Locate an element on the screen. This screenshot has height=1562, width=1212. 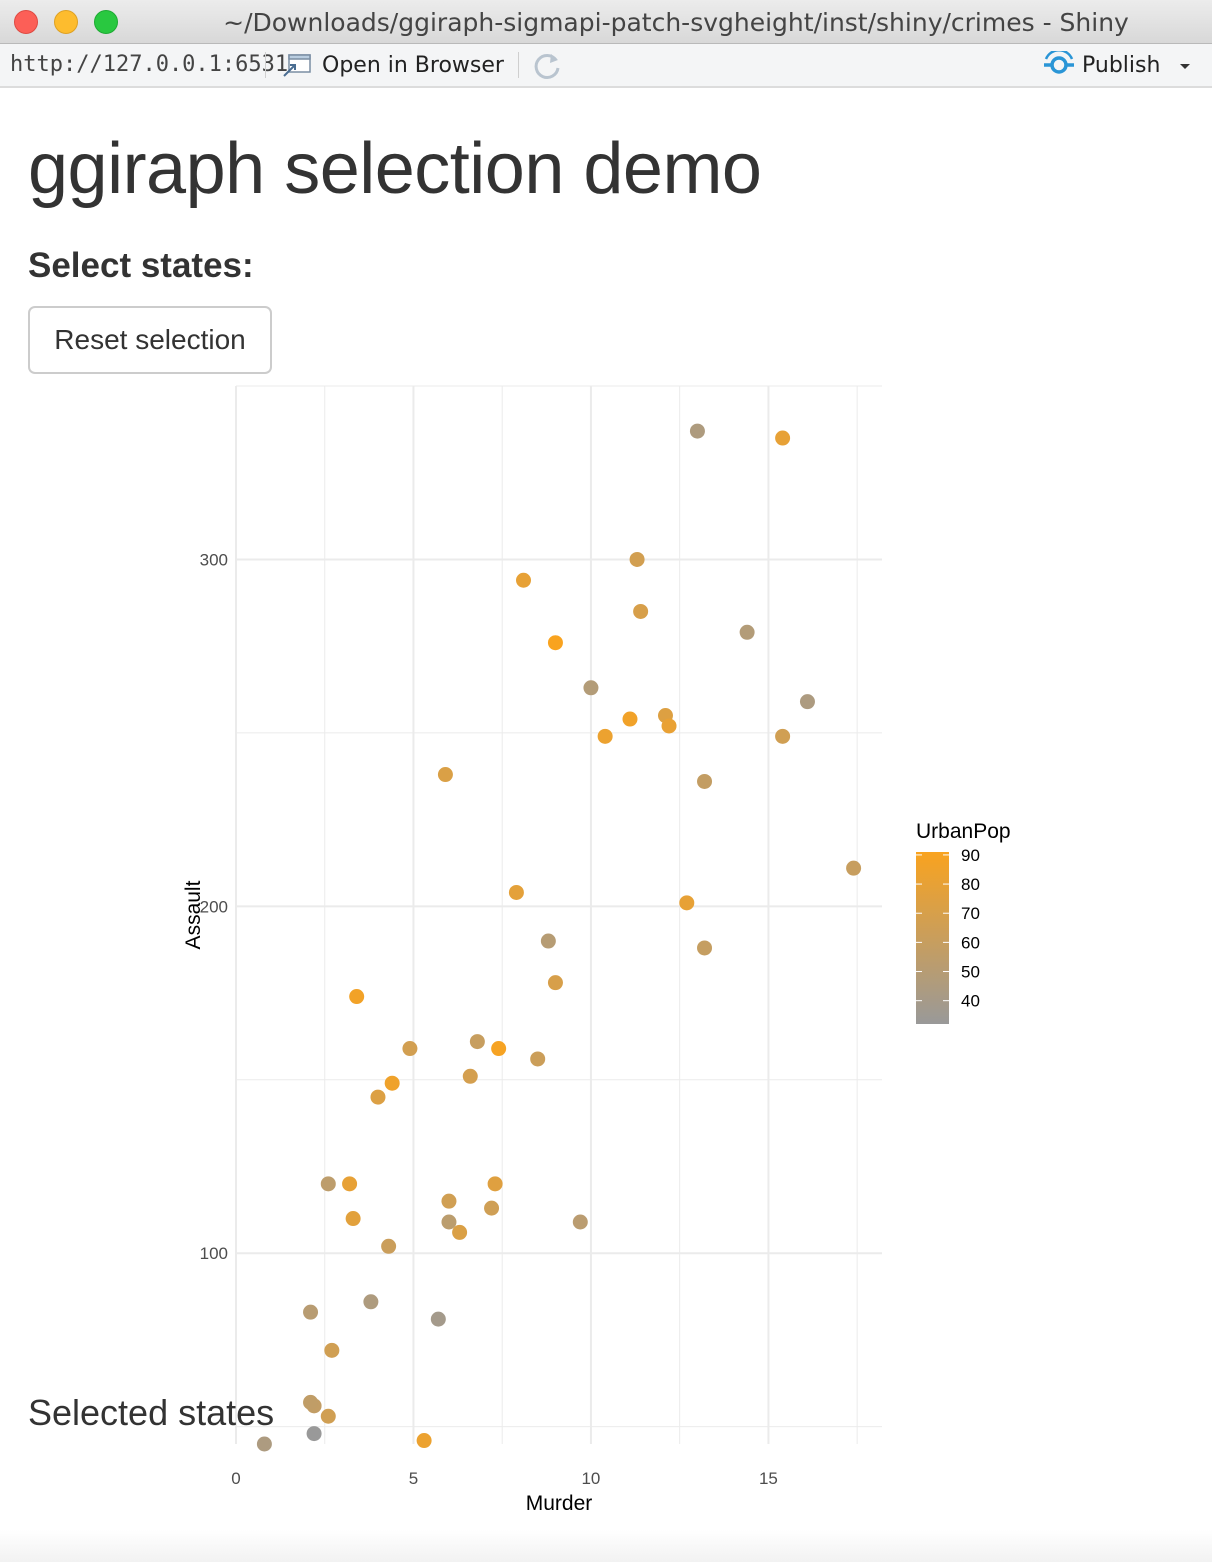
data-point: New York is located at coordinates (630, 719).